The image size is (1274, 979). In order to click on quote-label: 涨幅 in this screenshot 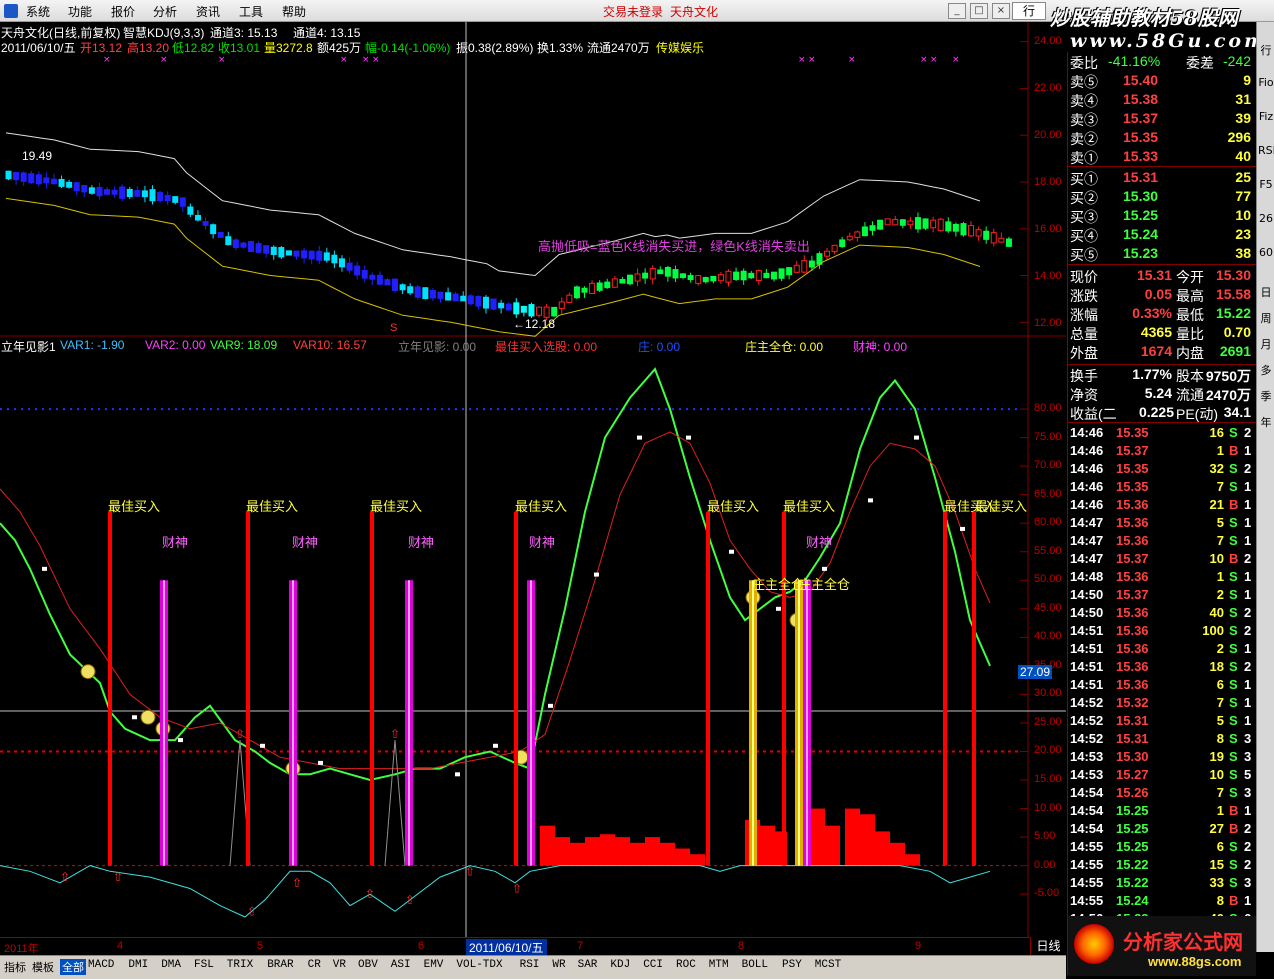, I will do `click(1084, 315)`.